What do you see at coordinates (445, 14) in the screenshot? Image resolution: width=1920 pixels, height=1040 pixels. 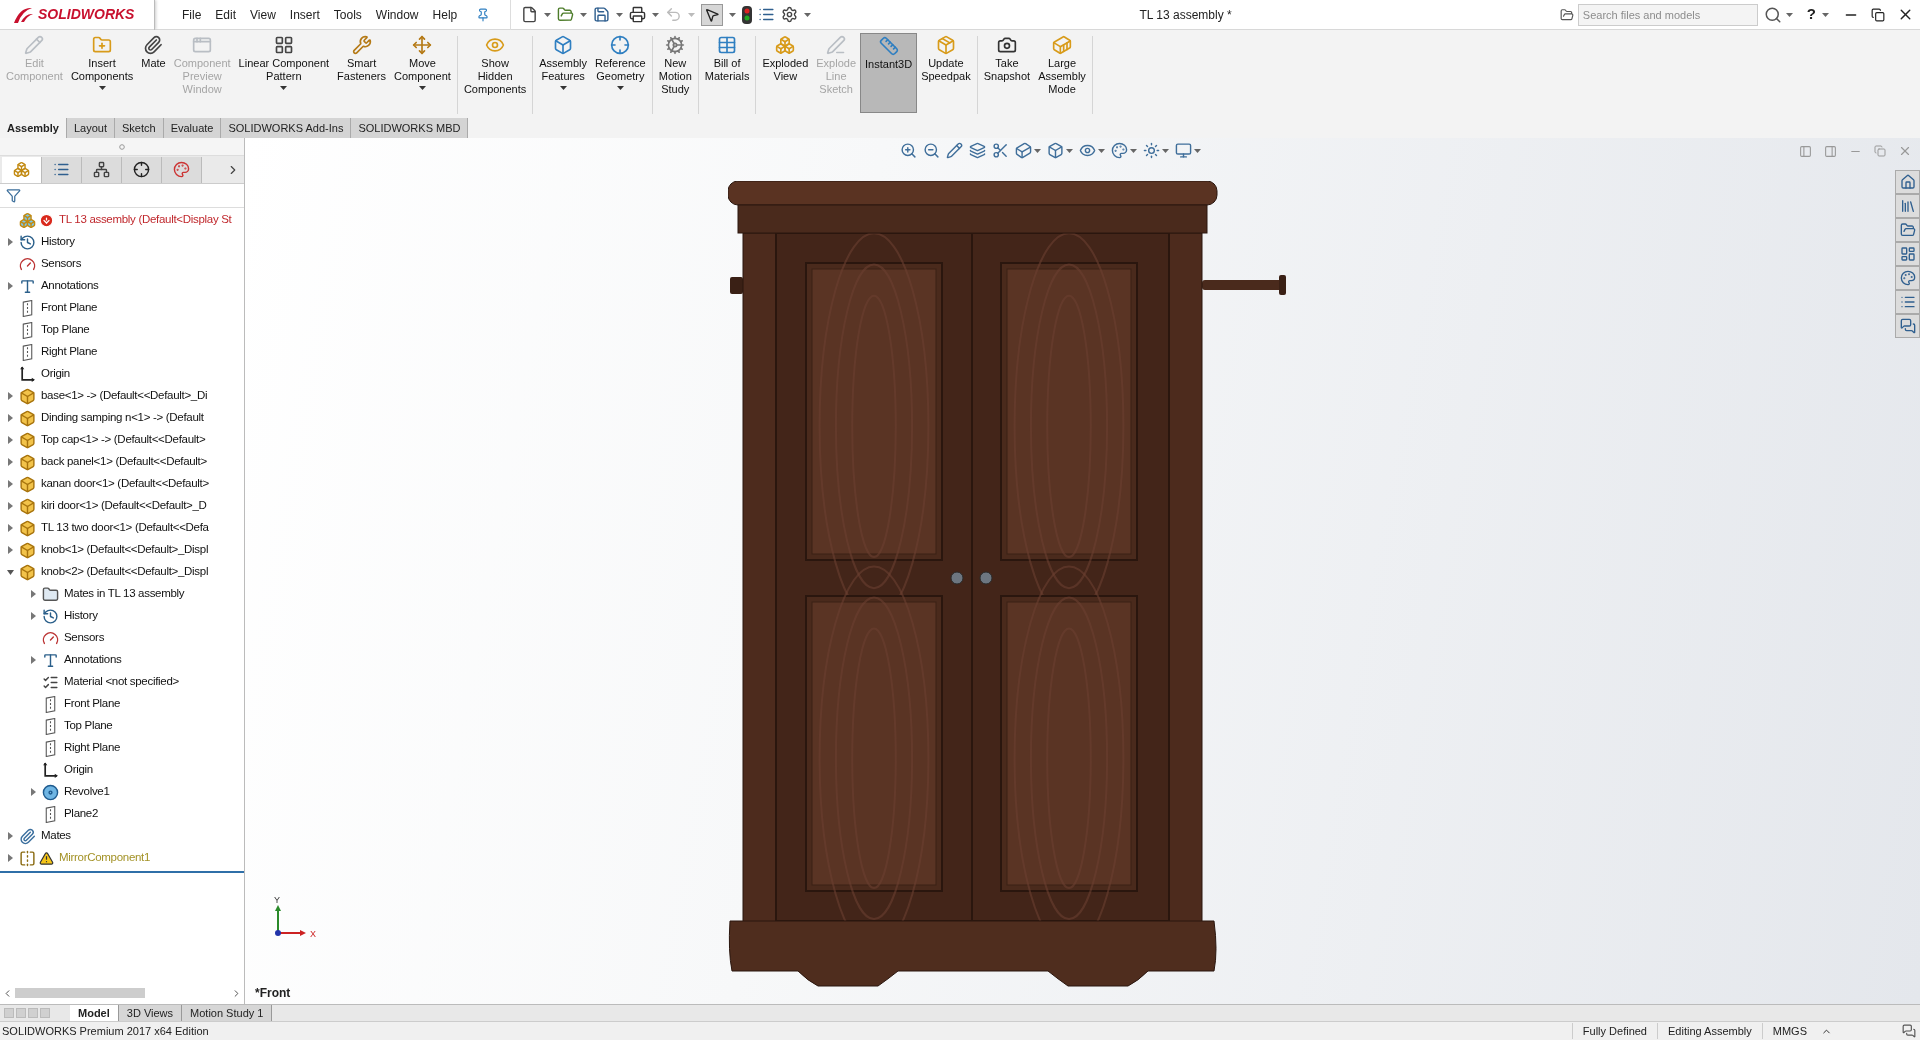 I see `menu-item: Help` at bounding box center [445, 14].